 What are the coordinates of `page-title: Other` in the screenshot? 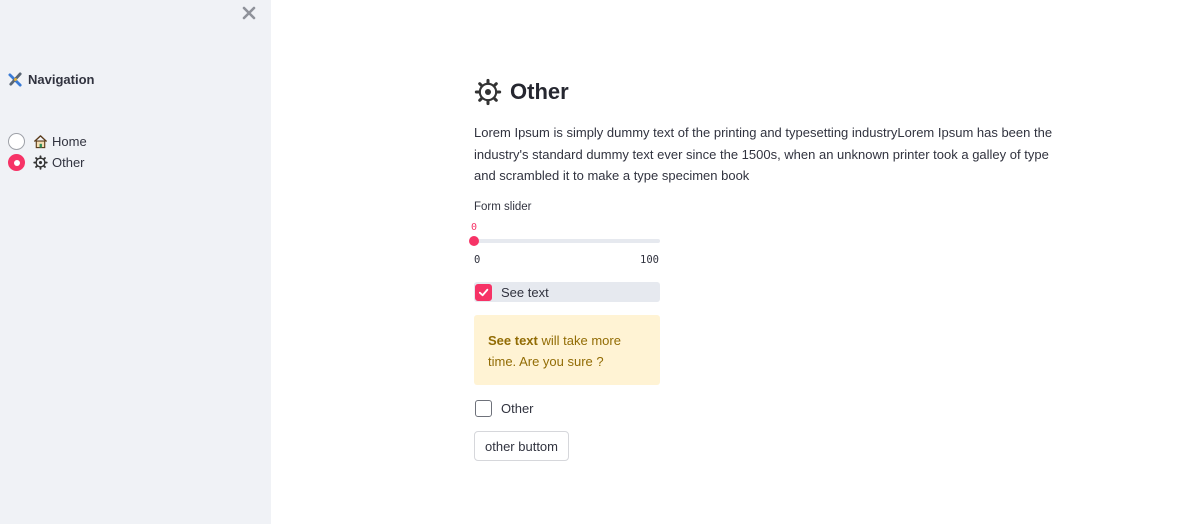 It's located at (521, 92).